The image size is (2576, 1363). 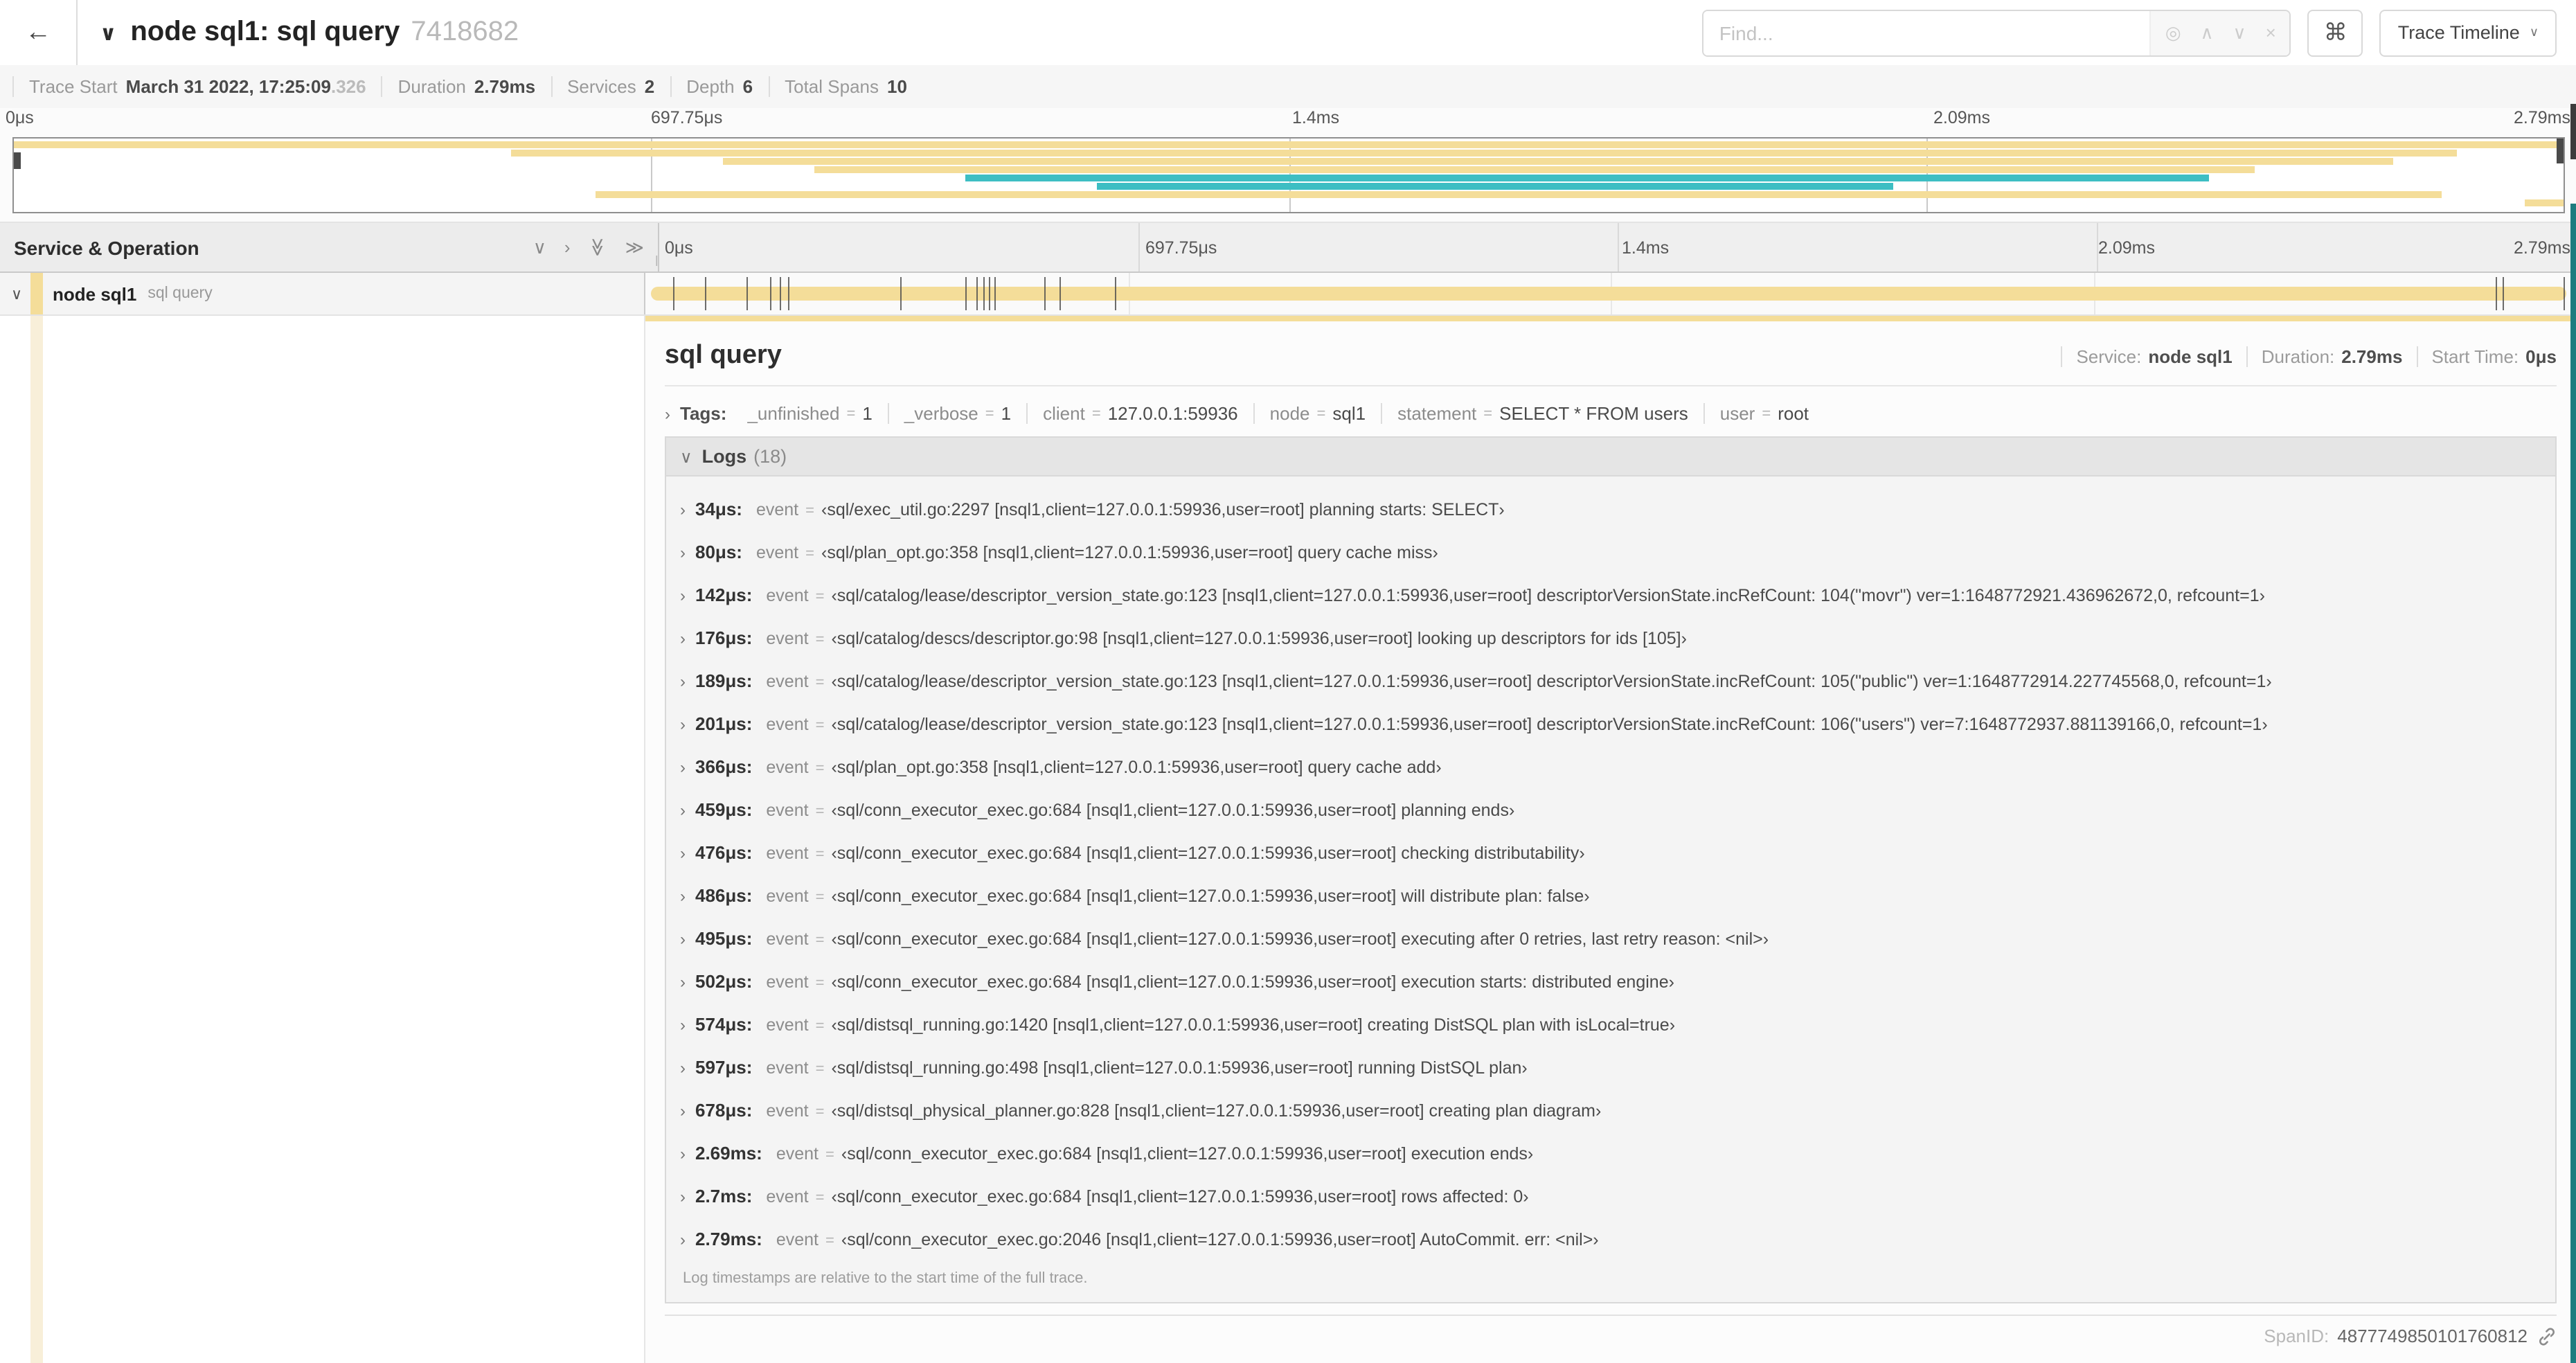 I want to click on span-name-cell: ∨ node sql1 sql query, so click(x=322, y=294).